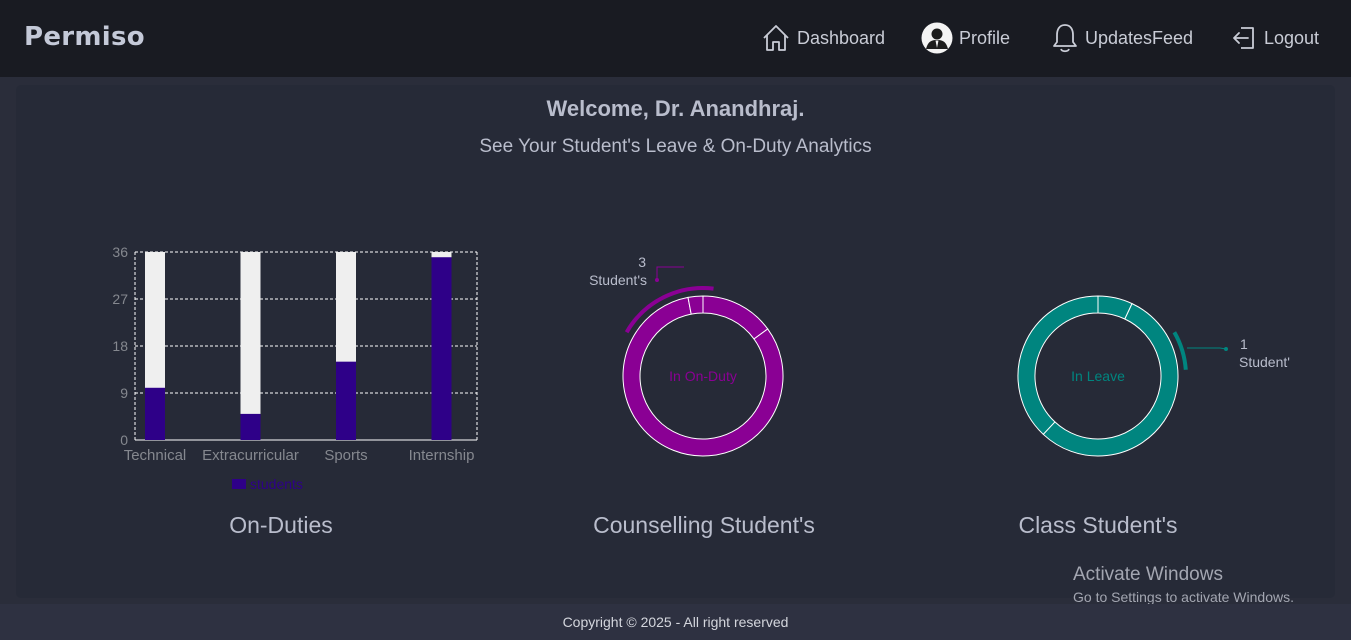  Describe the element at coordinates (1244, 344) in the screenshot. I see `callout-value: 1` at that location.